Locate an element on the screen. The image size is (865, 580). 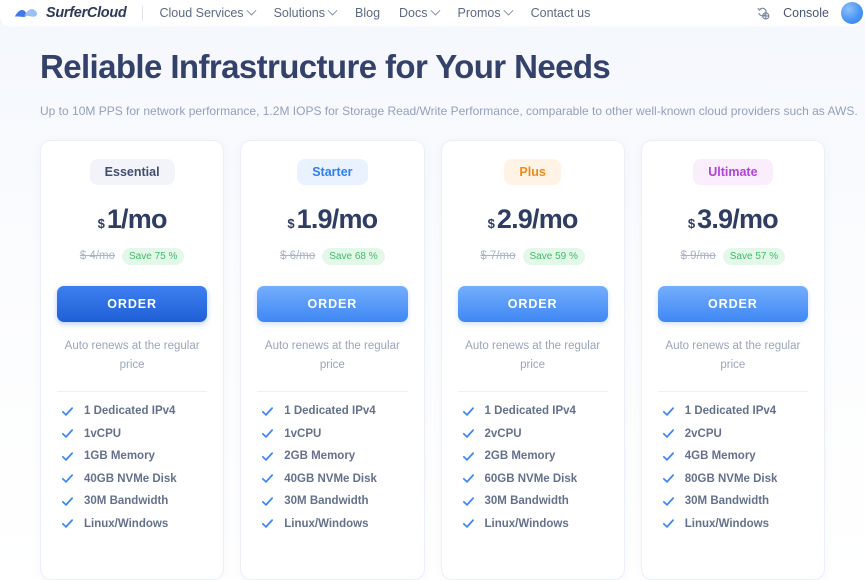
brand-logo-link: SurferCloud is located at coordinates (70, 13).